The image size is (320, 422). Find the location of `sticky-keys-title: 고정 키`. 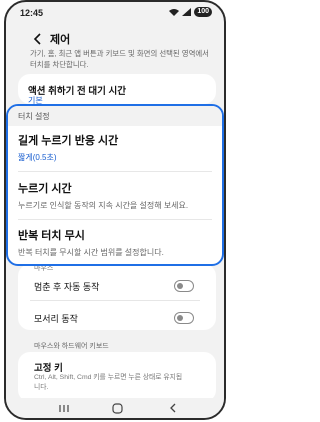

sticky-keys-title: 고정 키 is located at coordinates (48, 368).